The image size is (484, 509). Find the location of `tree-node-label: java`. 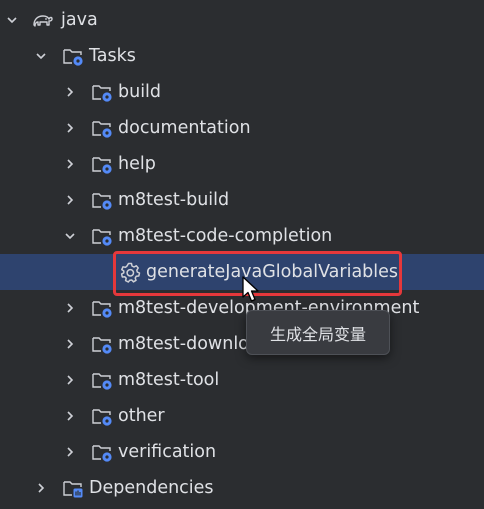

tree-node-label: java is located at coordinates (79, 20).